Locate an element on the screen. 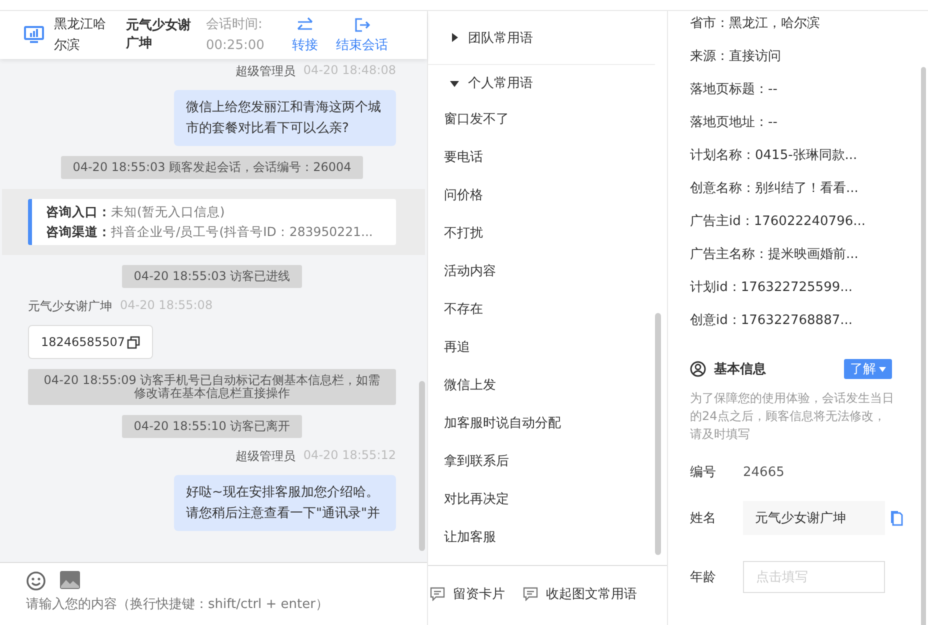 The width and height of the screenshot is (928, 625). swap-arrows-icon is located at coordinates (305, 24).